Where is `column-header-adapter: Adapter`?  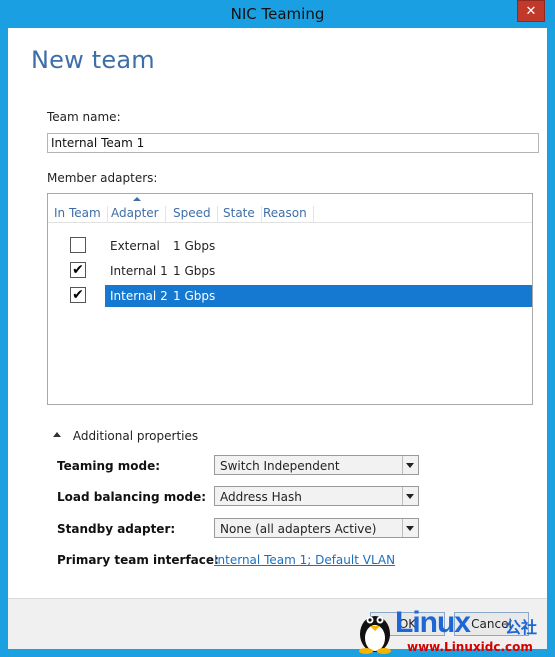
column-header-adapter: Adapter is located at coordinates (138, 214).